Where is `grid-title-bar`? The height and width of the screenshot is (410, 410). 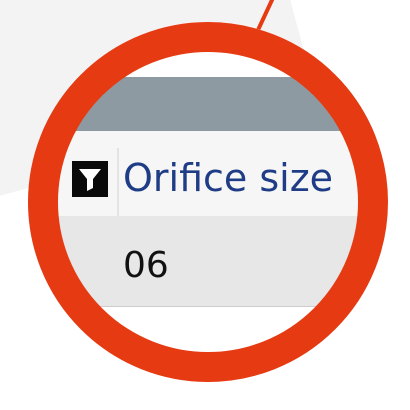 grid-title-bar is located at coordinates (208, 104).